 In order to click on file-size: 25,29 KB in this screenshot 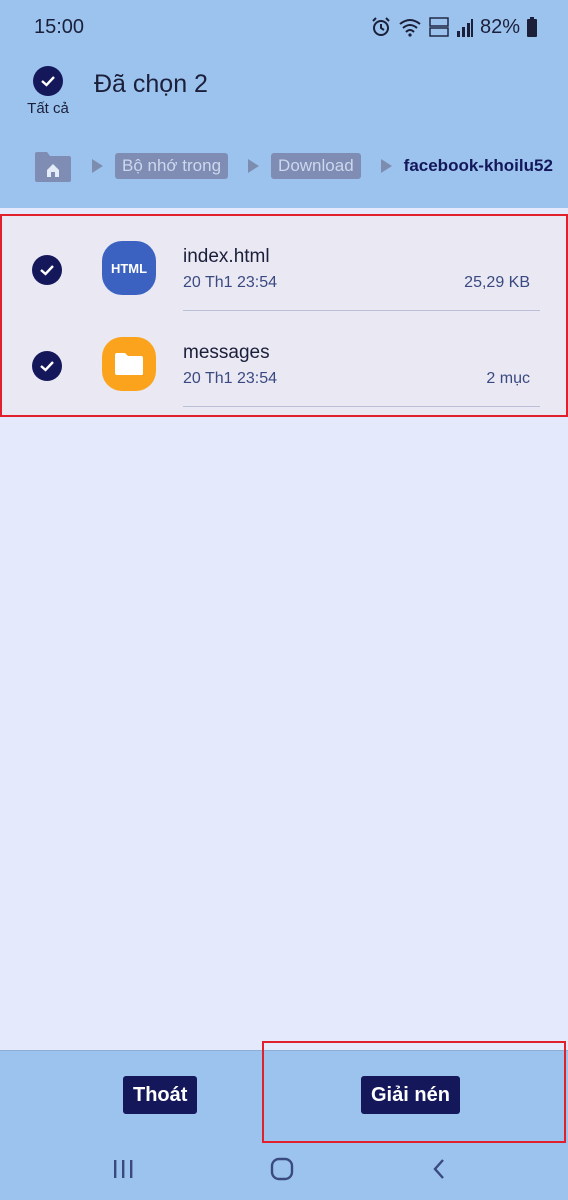, I will do `click(497, 282)`.